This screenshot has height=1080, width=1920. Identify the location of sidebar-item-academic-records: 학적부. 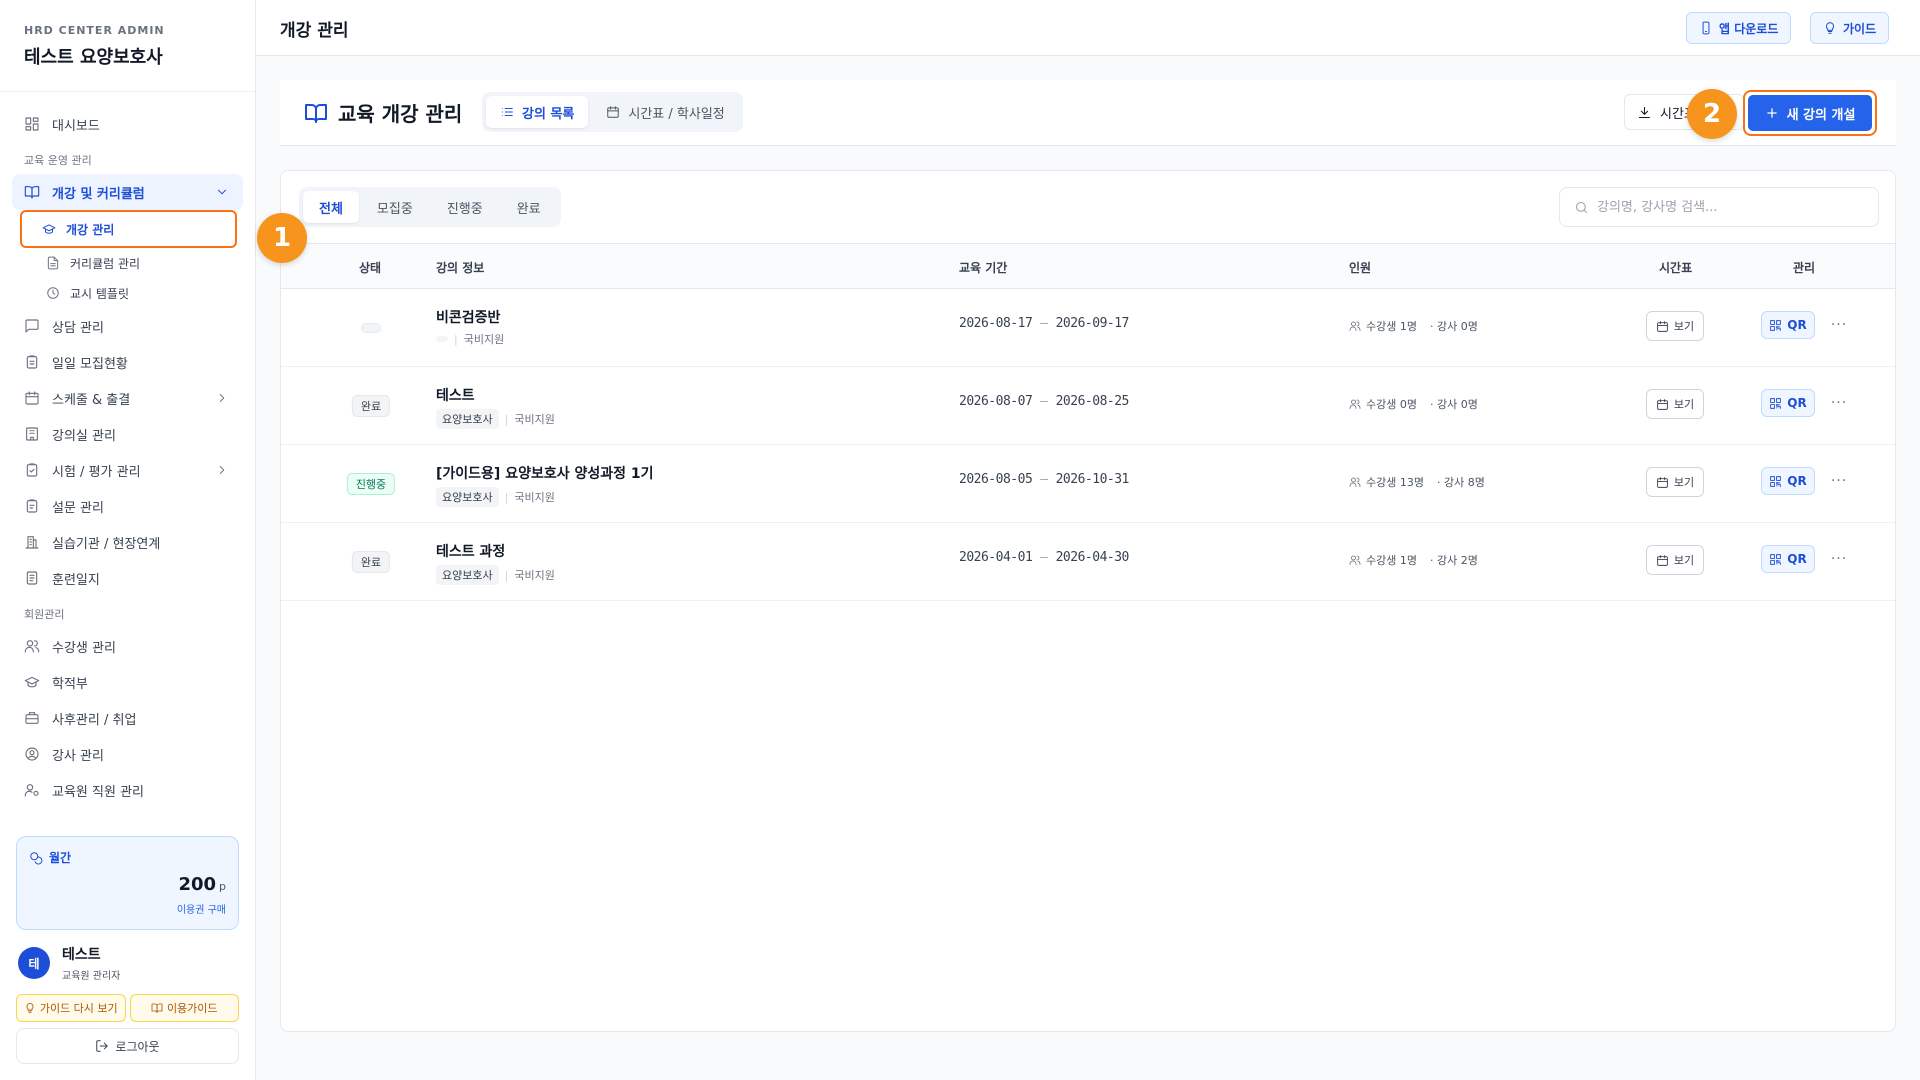
(127, 682).